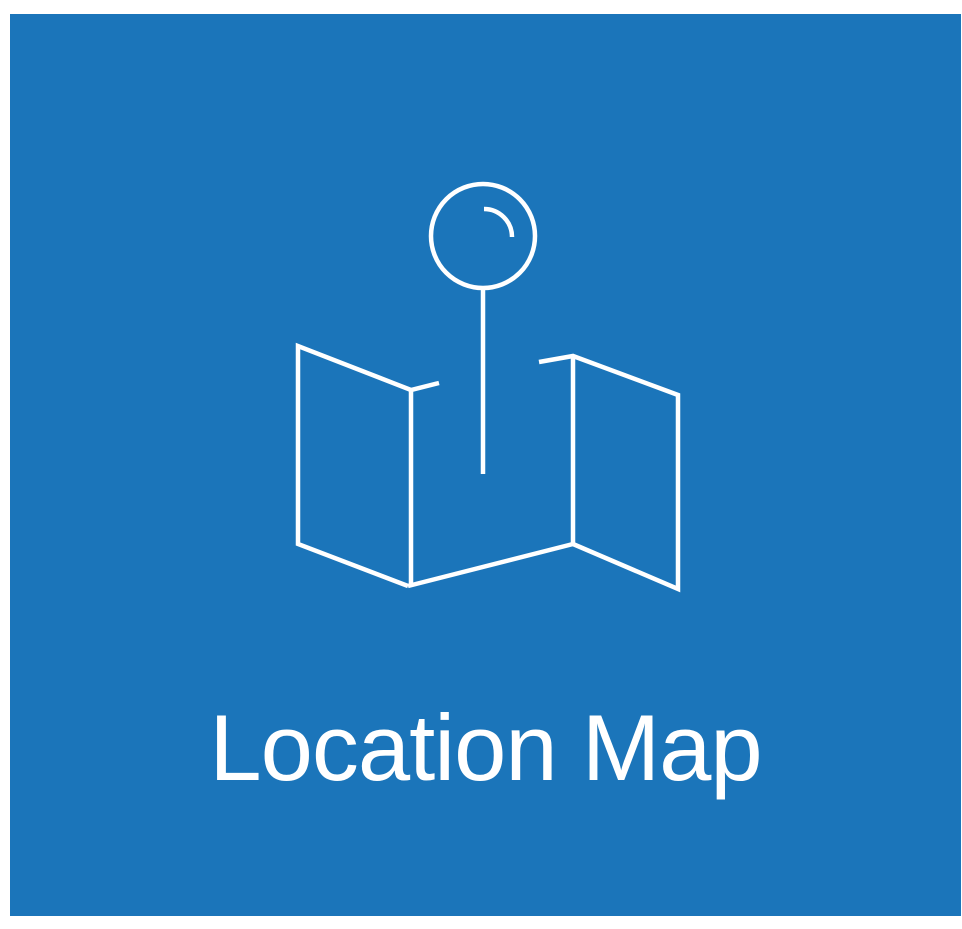 Image resolution: width=962 pixels, height=929 pixels. What do you see at coordinates (609, 473) in the screenshot?
I see `map-right-panel` at bounding box center [609, 473].